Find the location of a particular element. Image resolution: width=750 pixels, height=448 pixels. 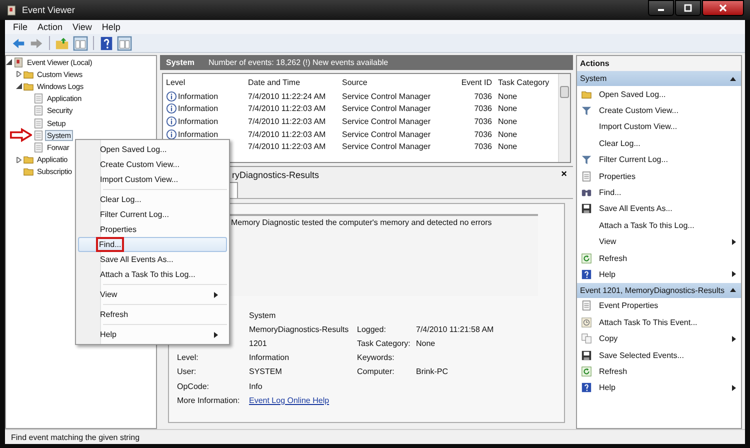

pane-command: View is located at coordinates (665, 241).